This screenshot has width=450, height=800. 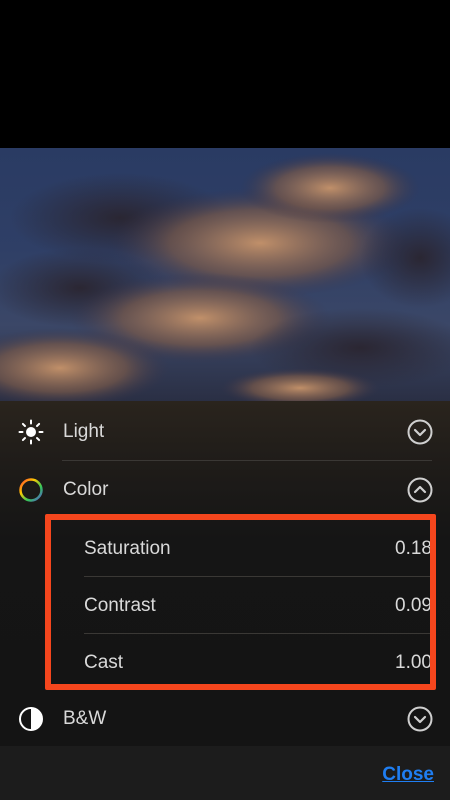 What do you see at coordinates (225, 773) in the screenshot?
I see `footer-bar: Close` at bounding box center [225, 773].